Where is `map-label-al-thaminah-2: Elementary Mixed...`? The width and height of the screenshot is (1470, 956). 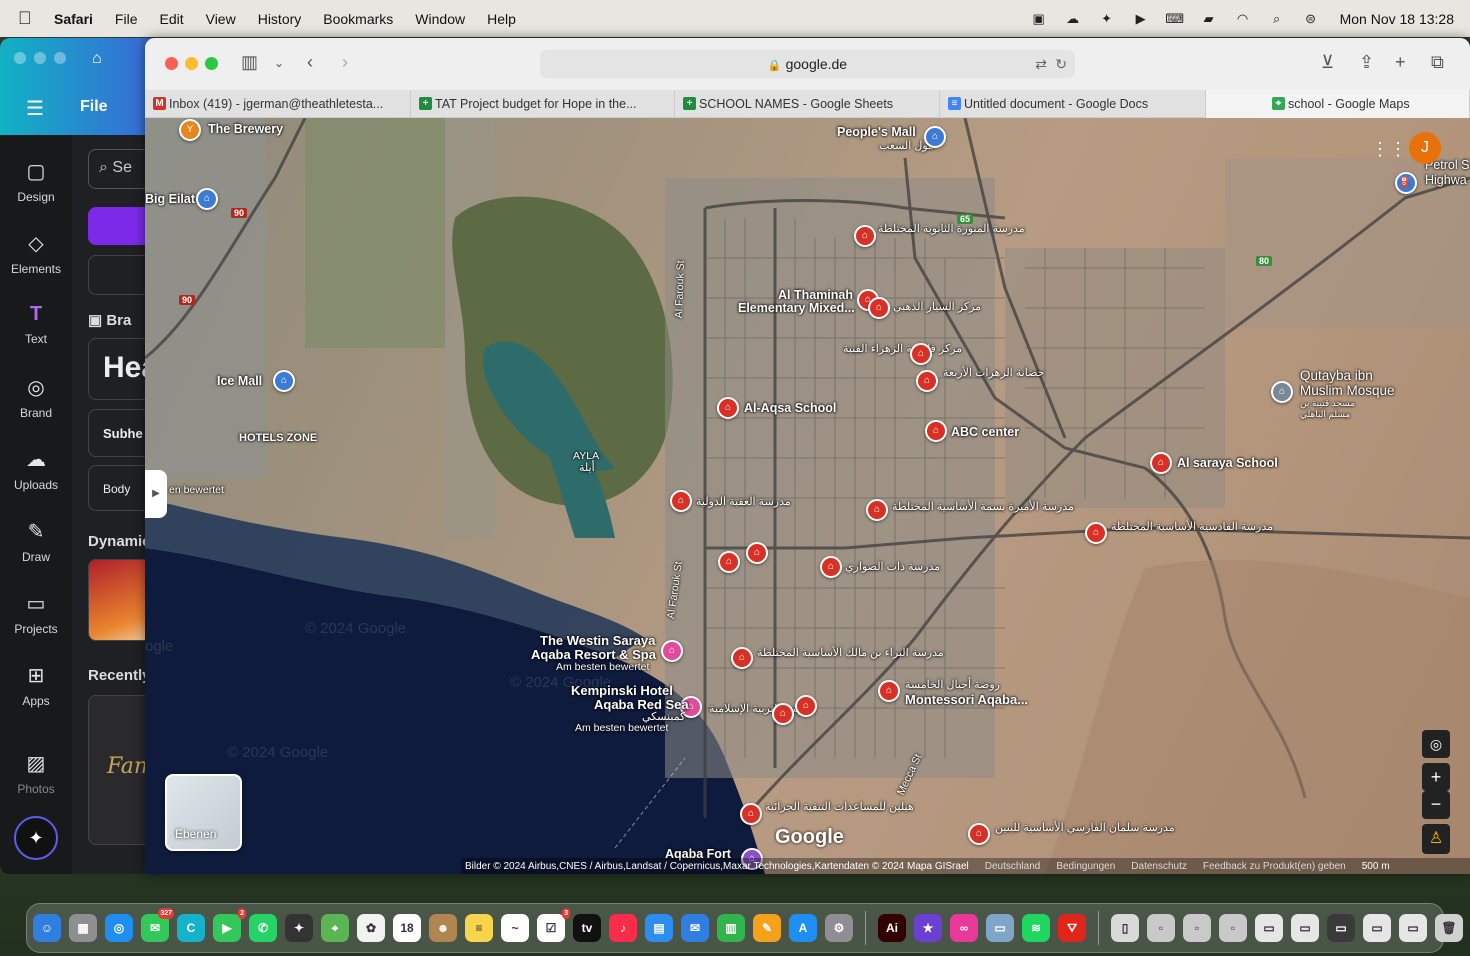
map-label-al-thaminah-2: Elementary Mixed... is located at coordinates (796, 308).